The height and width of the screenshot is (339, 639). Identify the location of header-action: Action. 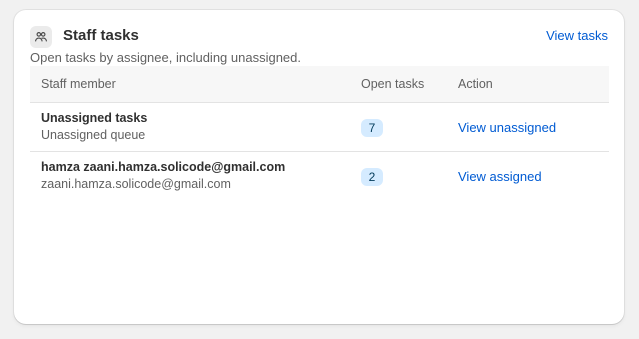
(475, 84).